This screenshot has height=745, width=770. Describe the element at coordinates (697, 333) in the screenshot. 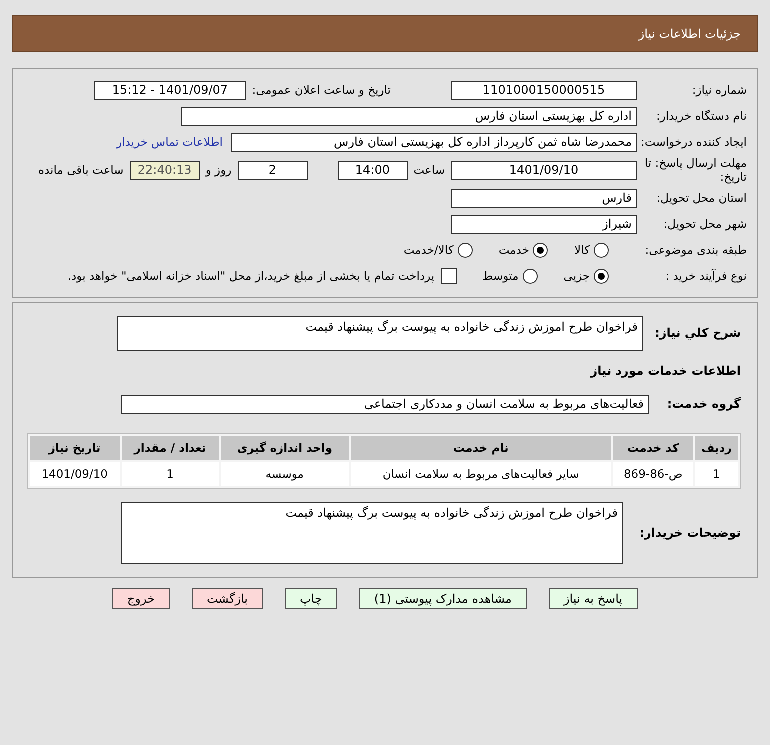

I see `field-label: شرح کلي نياز:` at that location.